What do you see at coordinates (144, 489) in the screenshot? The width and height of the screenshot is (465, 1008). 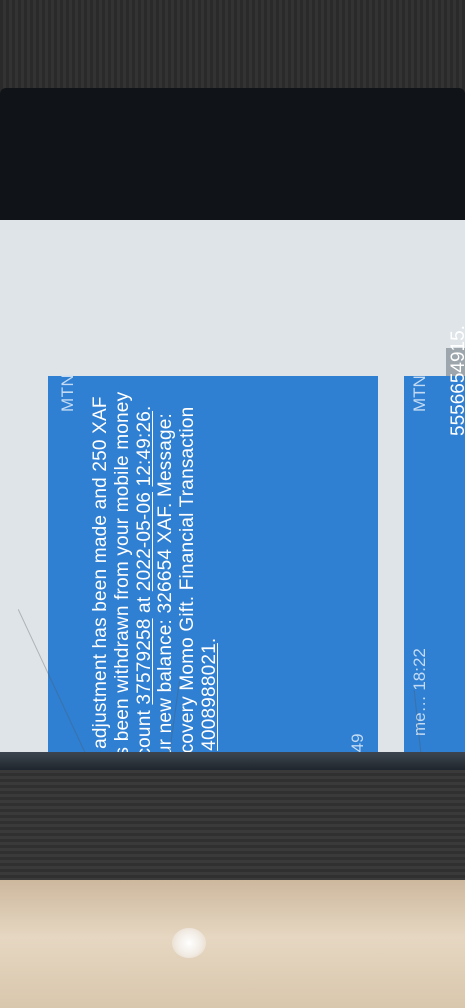 I see `message-text` at bounding box center [144, 489].